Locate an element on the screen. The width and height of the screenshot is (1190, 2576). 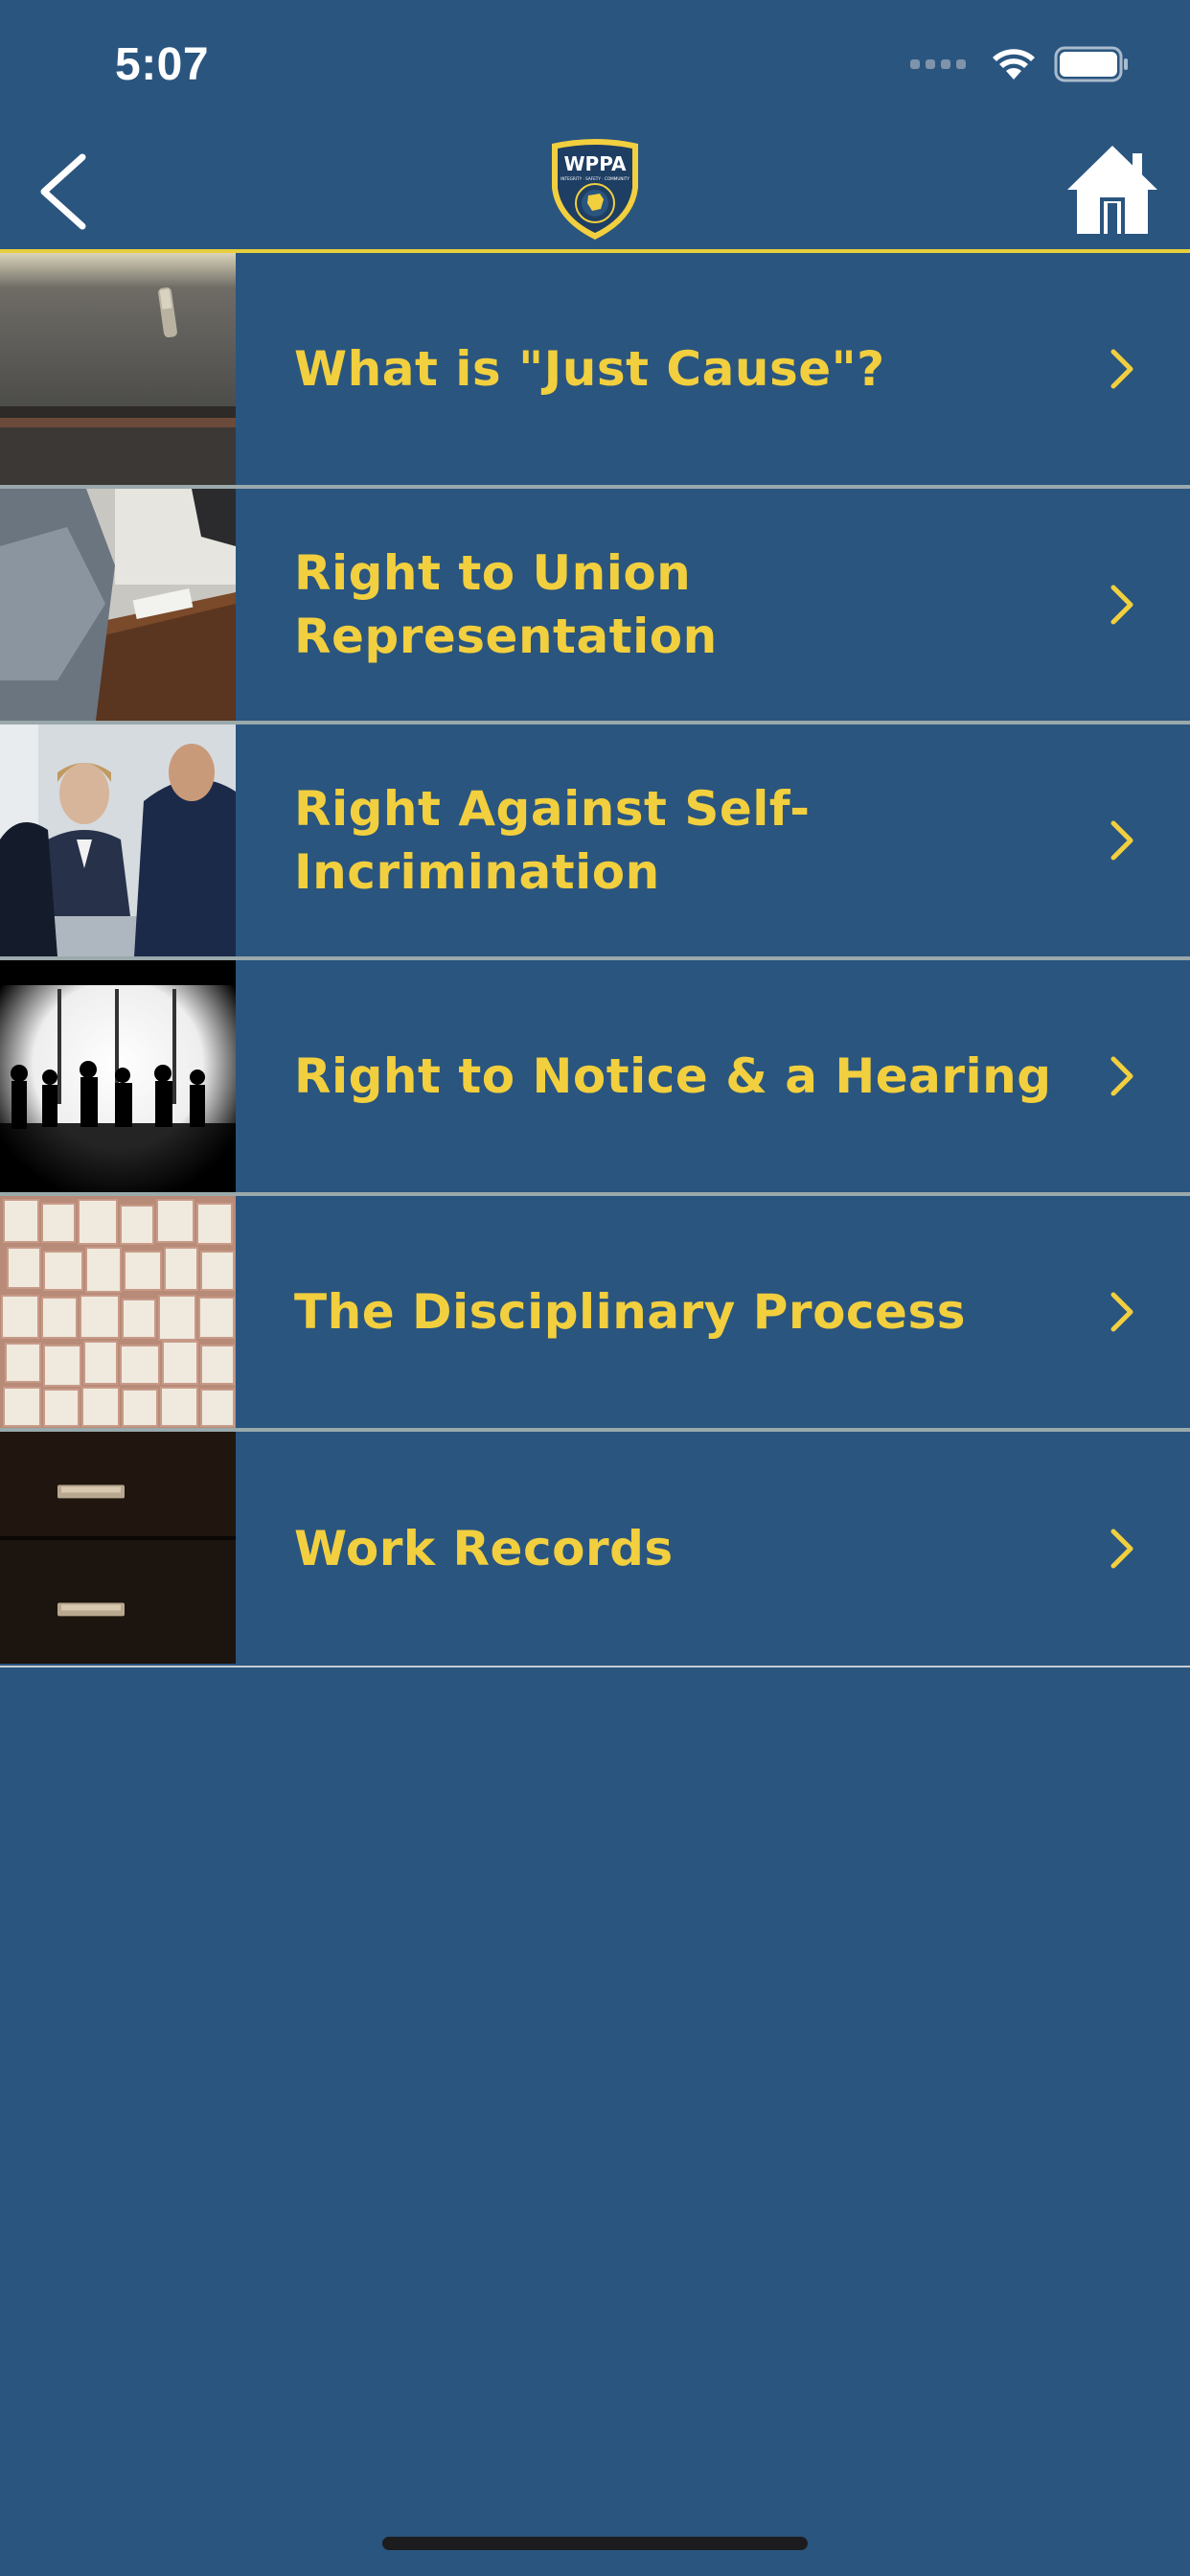
logo-text: WPPA is located at coordinates (595, 163).